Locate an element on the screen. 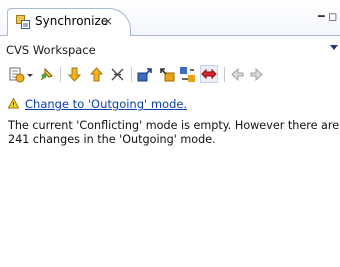  minimize-icon: ━ is located at coordinates (321, 16).